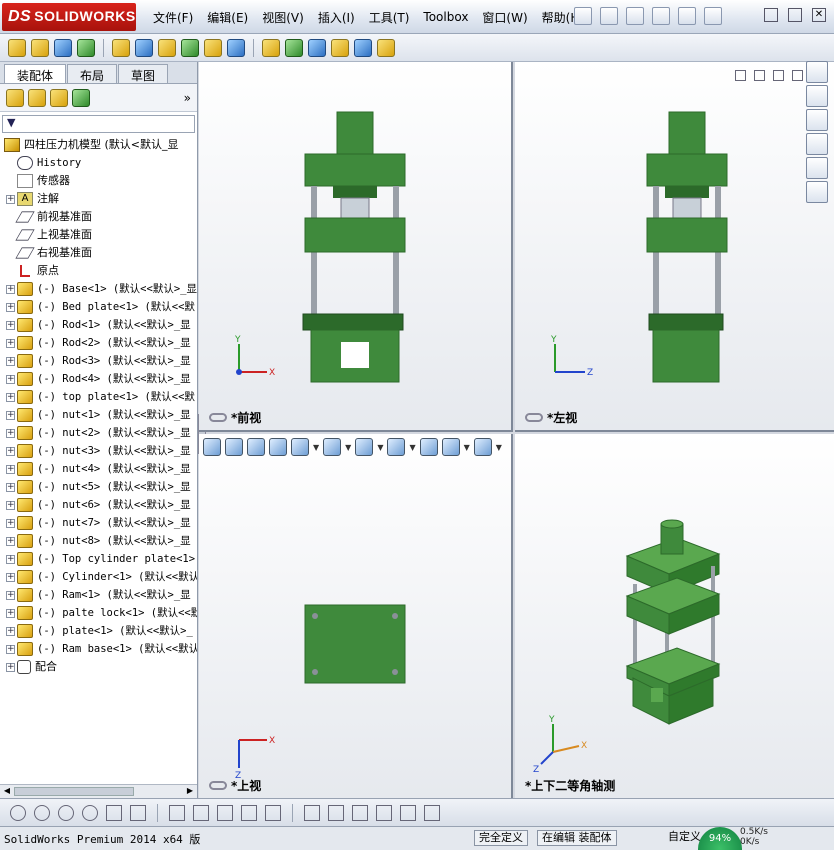 The image size is (834, 850). I want to click on tree-item: 前视基准面, so click(98, 217).